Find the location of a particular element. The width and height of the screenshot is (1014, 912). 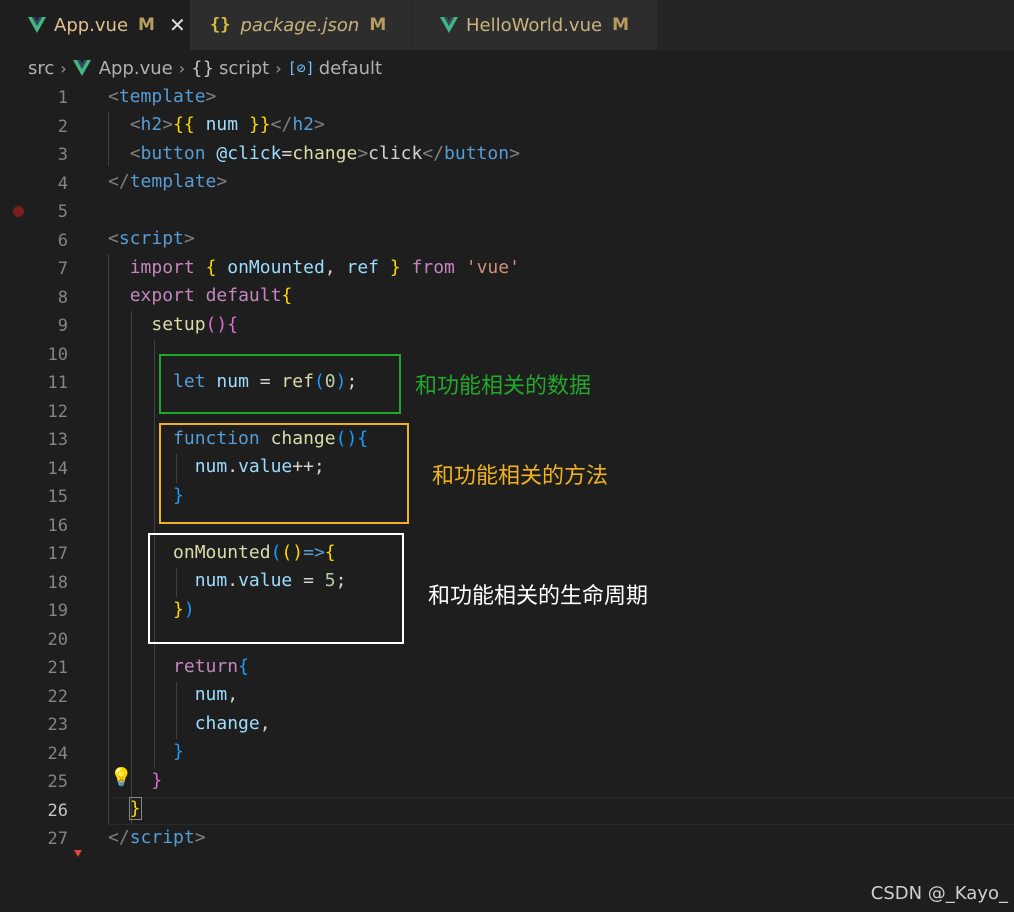

indent-guide is located at coordinates (108, 539).